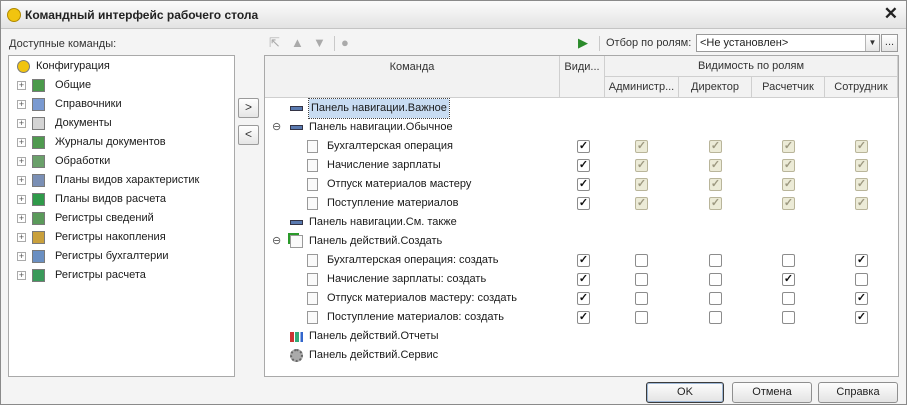 Image resolution: width=907 pixels, height=405 pixels. I want to click on default-settings-icon: ●, so click(345, 43).